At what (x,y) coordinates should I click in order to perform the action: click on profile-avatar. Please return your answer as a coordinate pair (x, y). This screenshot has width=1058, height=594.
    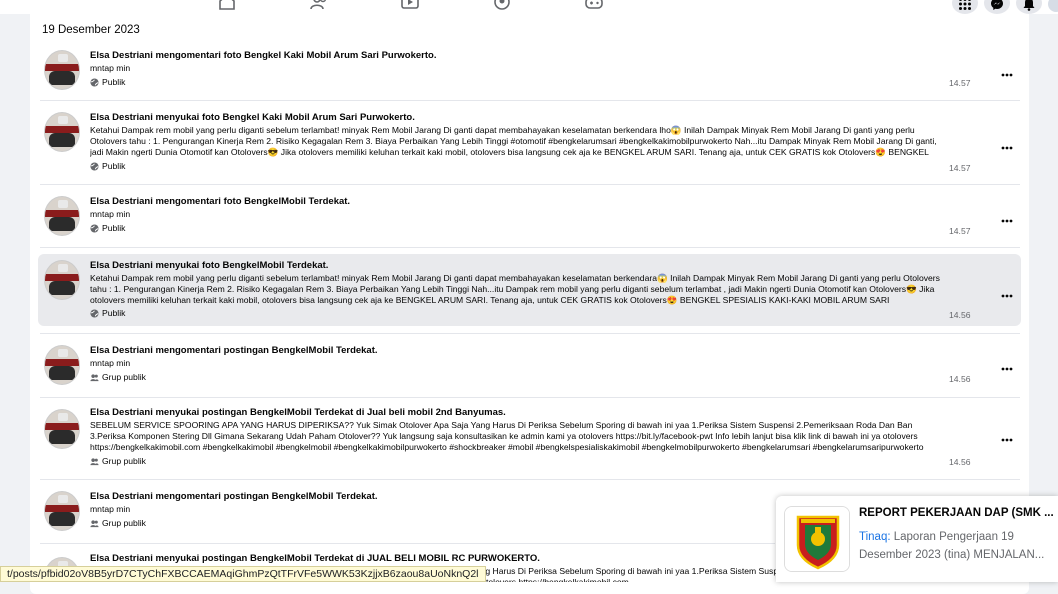
    Looking at the image, I should click on (1052, 7).